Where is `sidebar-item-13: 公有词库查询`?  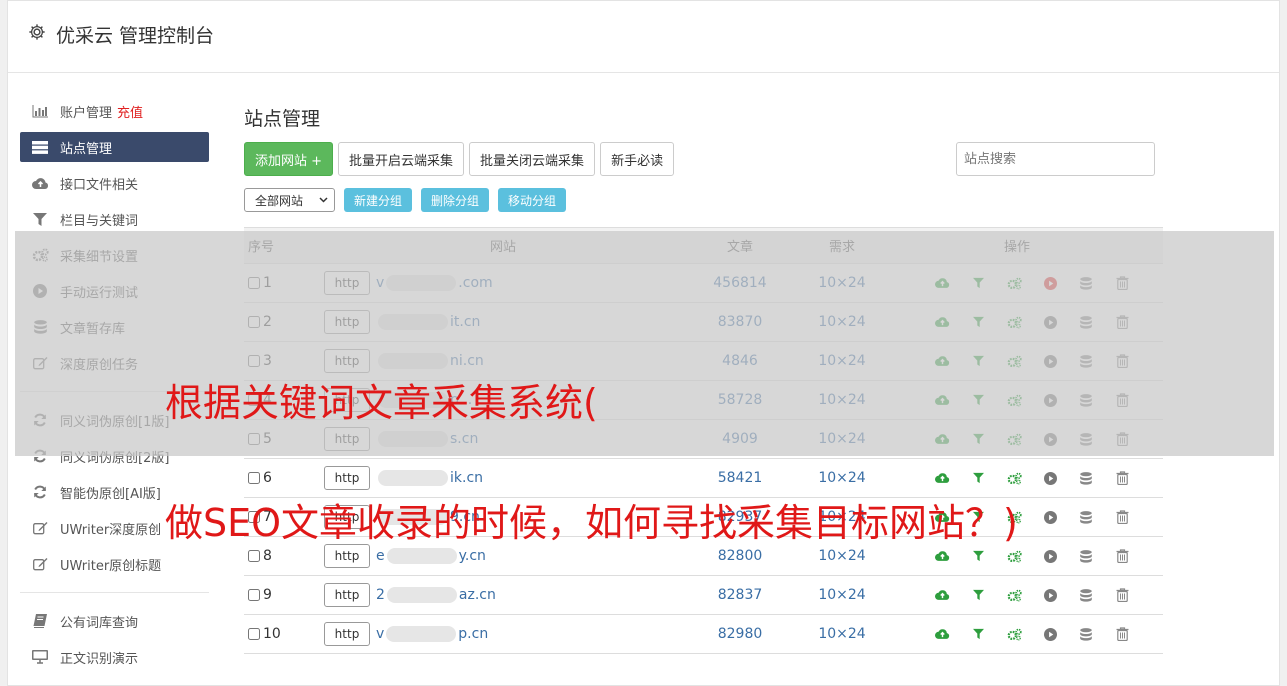
sidebar-item-13: 公有词库查询 is located at coordinates (114, 621).